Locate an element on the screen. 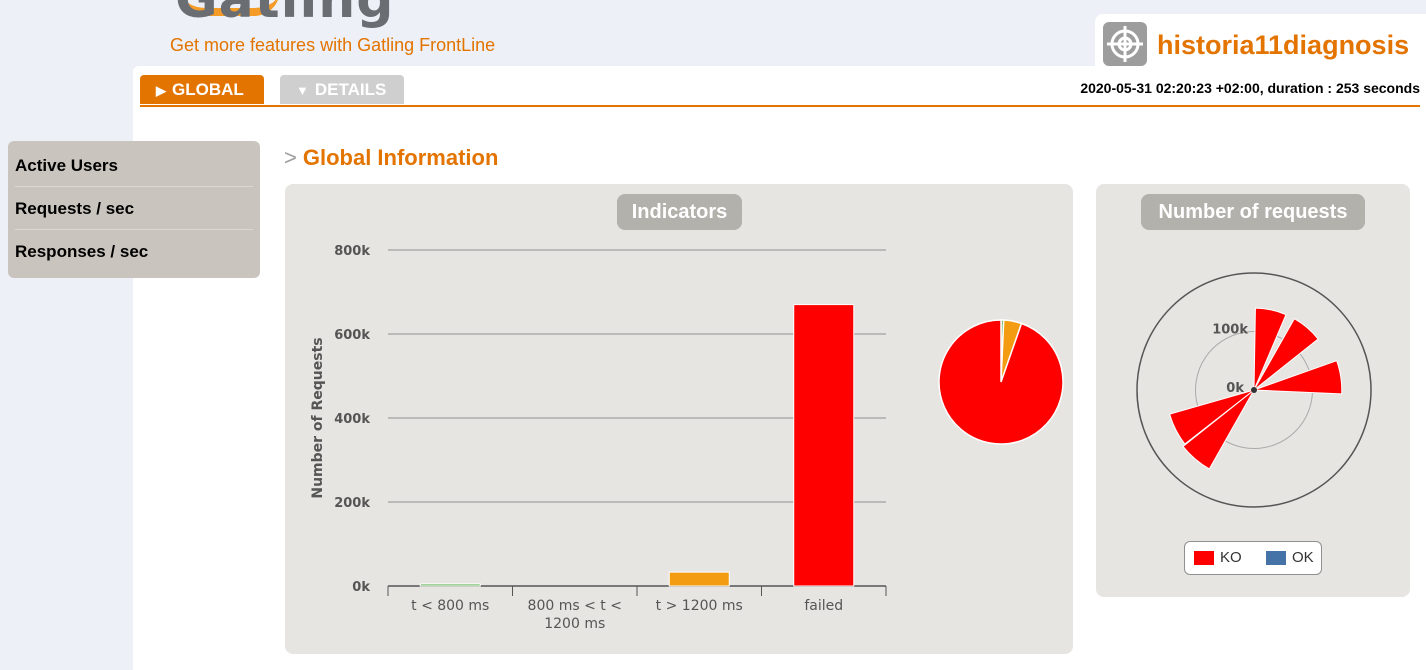 This screenshot has height=670, width=1426. x-tick-label: t < 800 ms is located at coordinates (450, 606).